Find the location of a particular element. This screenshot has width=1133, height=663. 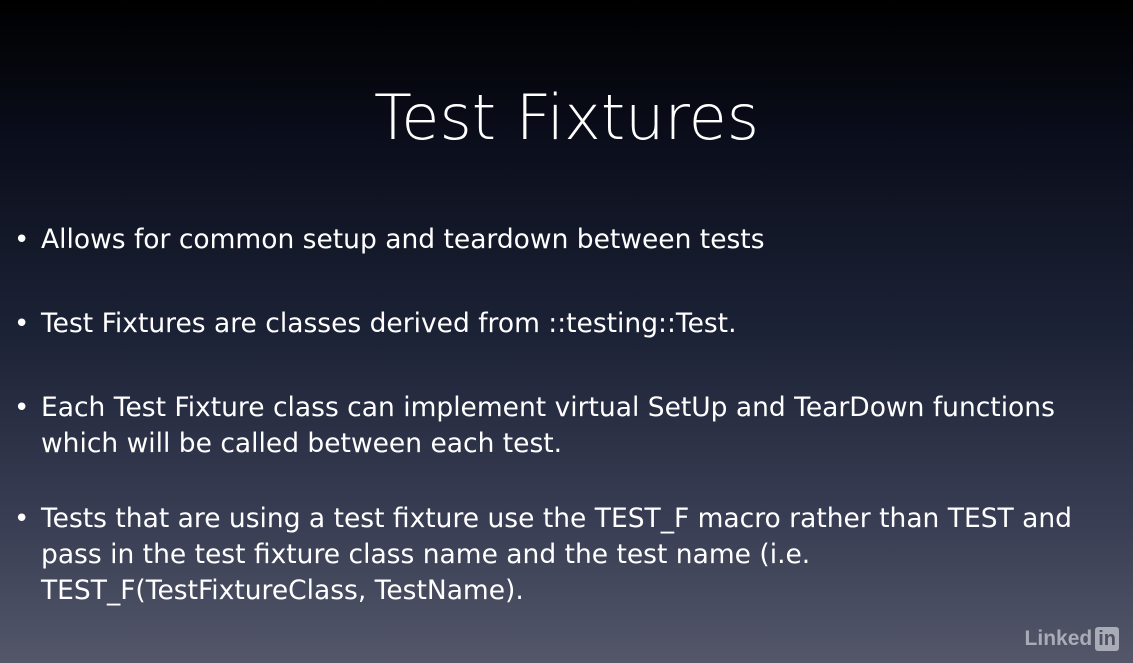

watermark-word: Linked is located at coordinates (1058, 638).